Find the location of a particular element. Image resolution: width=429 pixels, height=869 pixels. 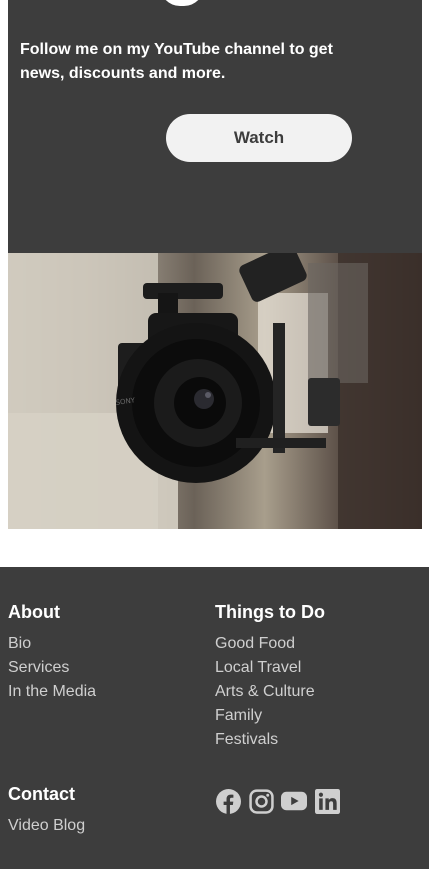

footer-link-good-food: Good Food is located at coordinates (270, 644).